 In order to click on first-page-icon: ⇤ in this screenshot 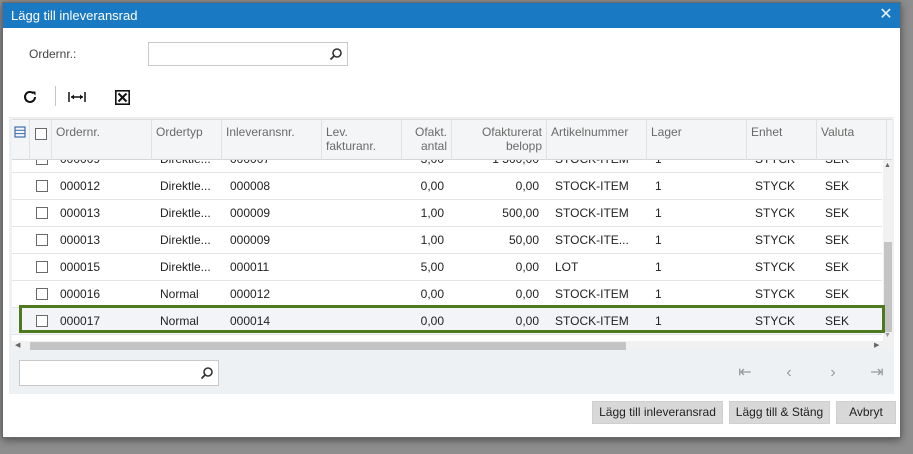, I will do `click(745, 373)`.